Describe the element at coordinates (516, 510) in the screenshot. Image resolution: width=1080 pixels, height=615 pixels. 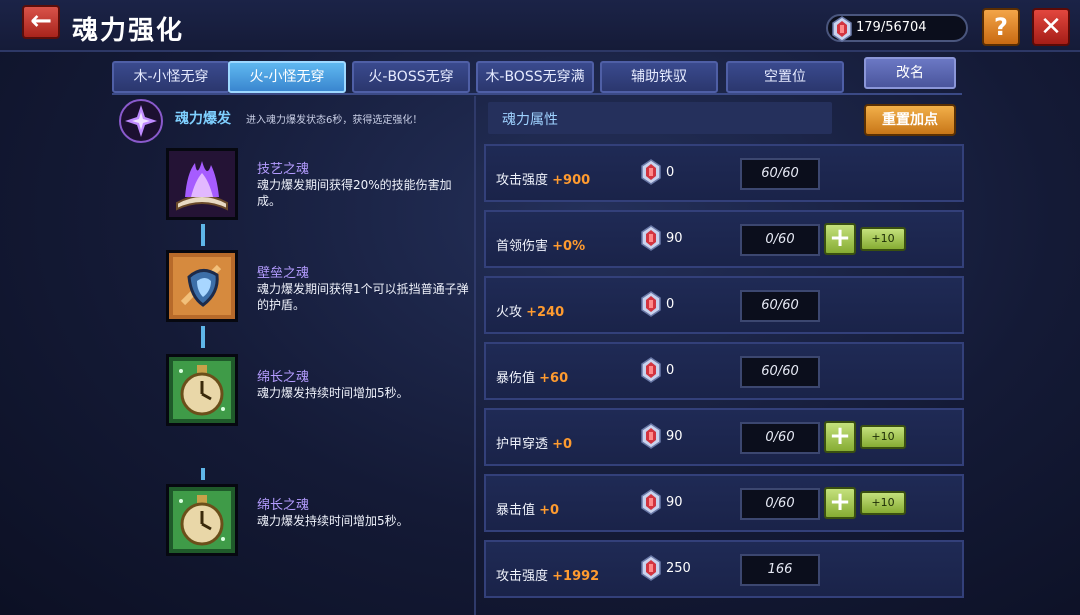
I see `attribute-name: 暴击值` at that location.